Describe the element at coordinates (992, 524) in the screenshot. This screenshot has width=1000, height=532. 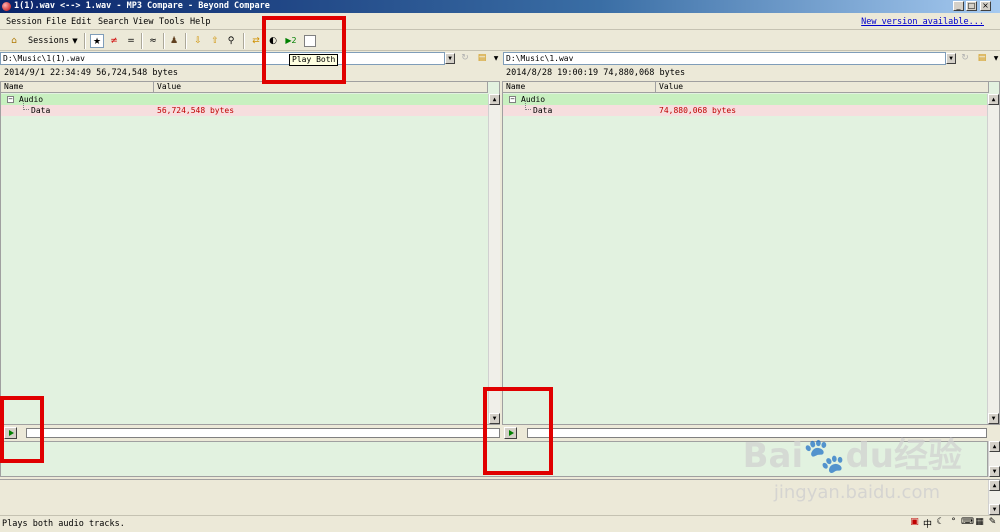
I see `wrench-icon: ✎` at that location.